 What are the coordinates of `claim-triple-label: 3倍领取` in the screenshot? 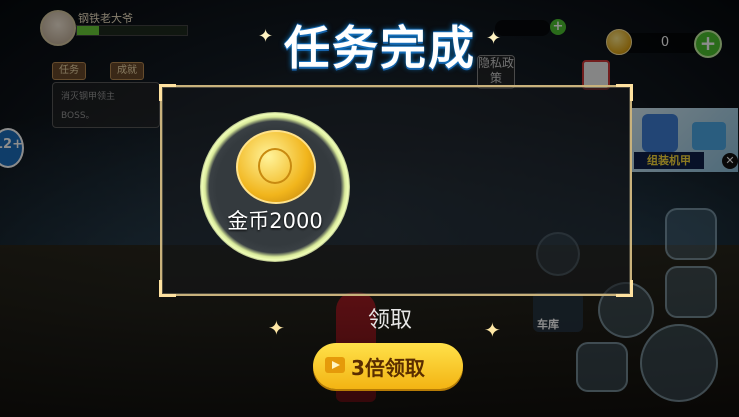 It's located at (388, 368).